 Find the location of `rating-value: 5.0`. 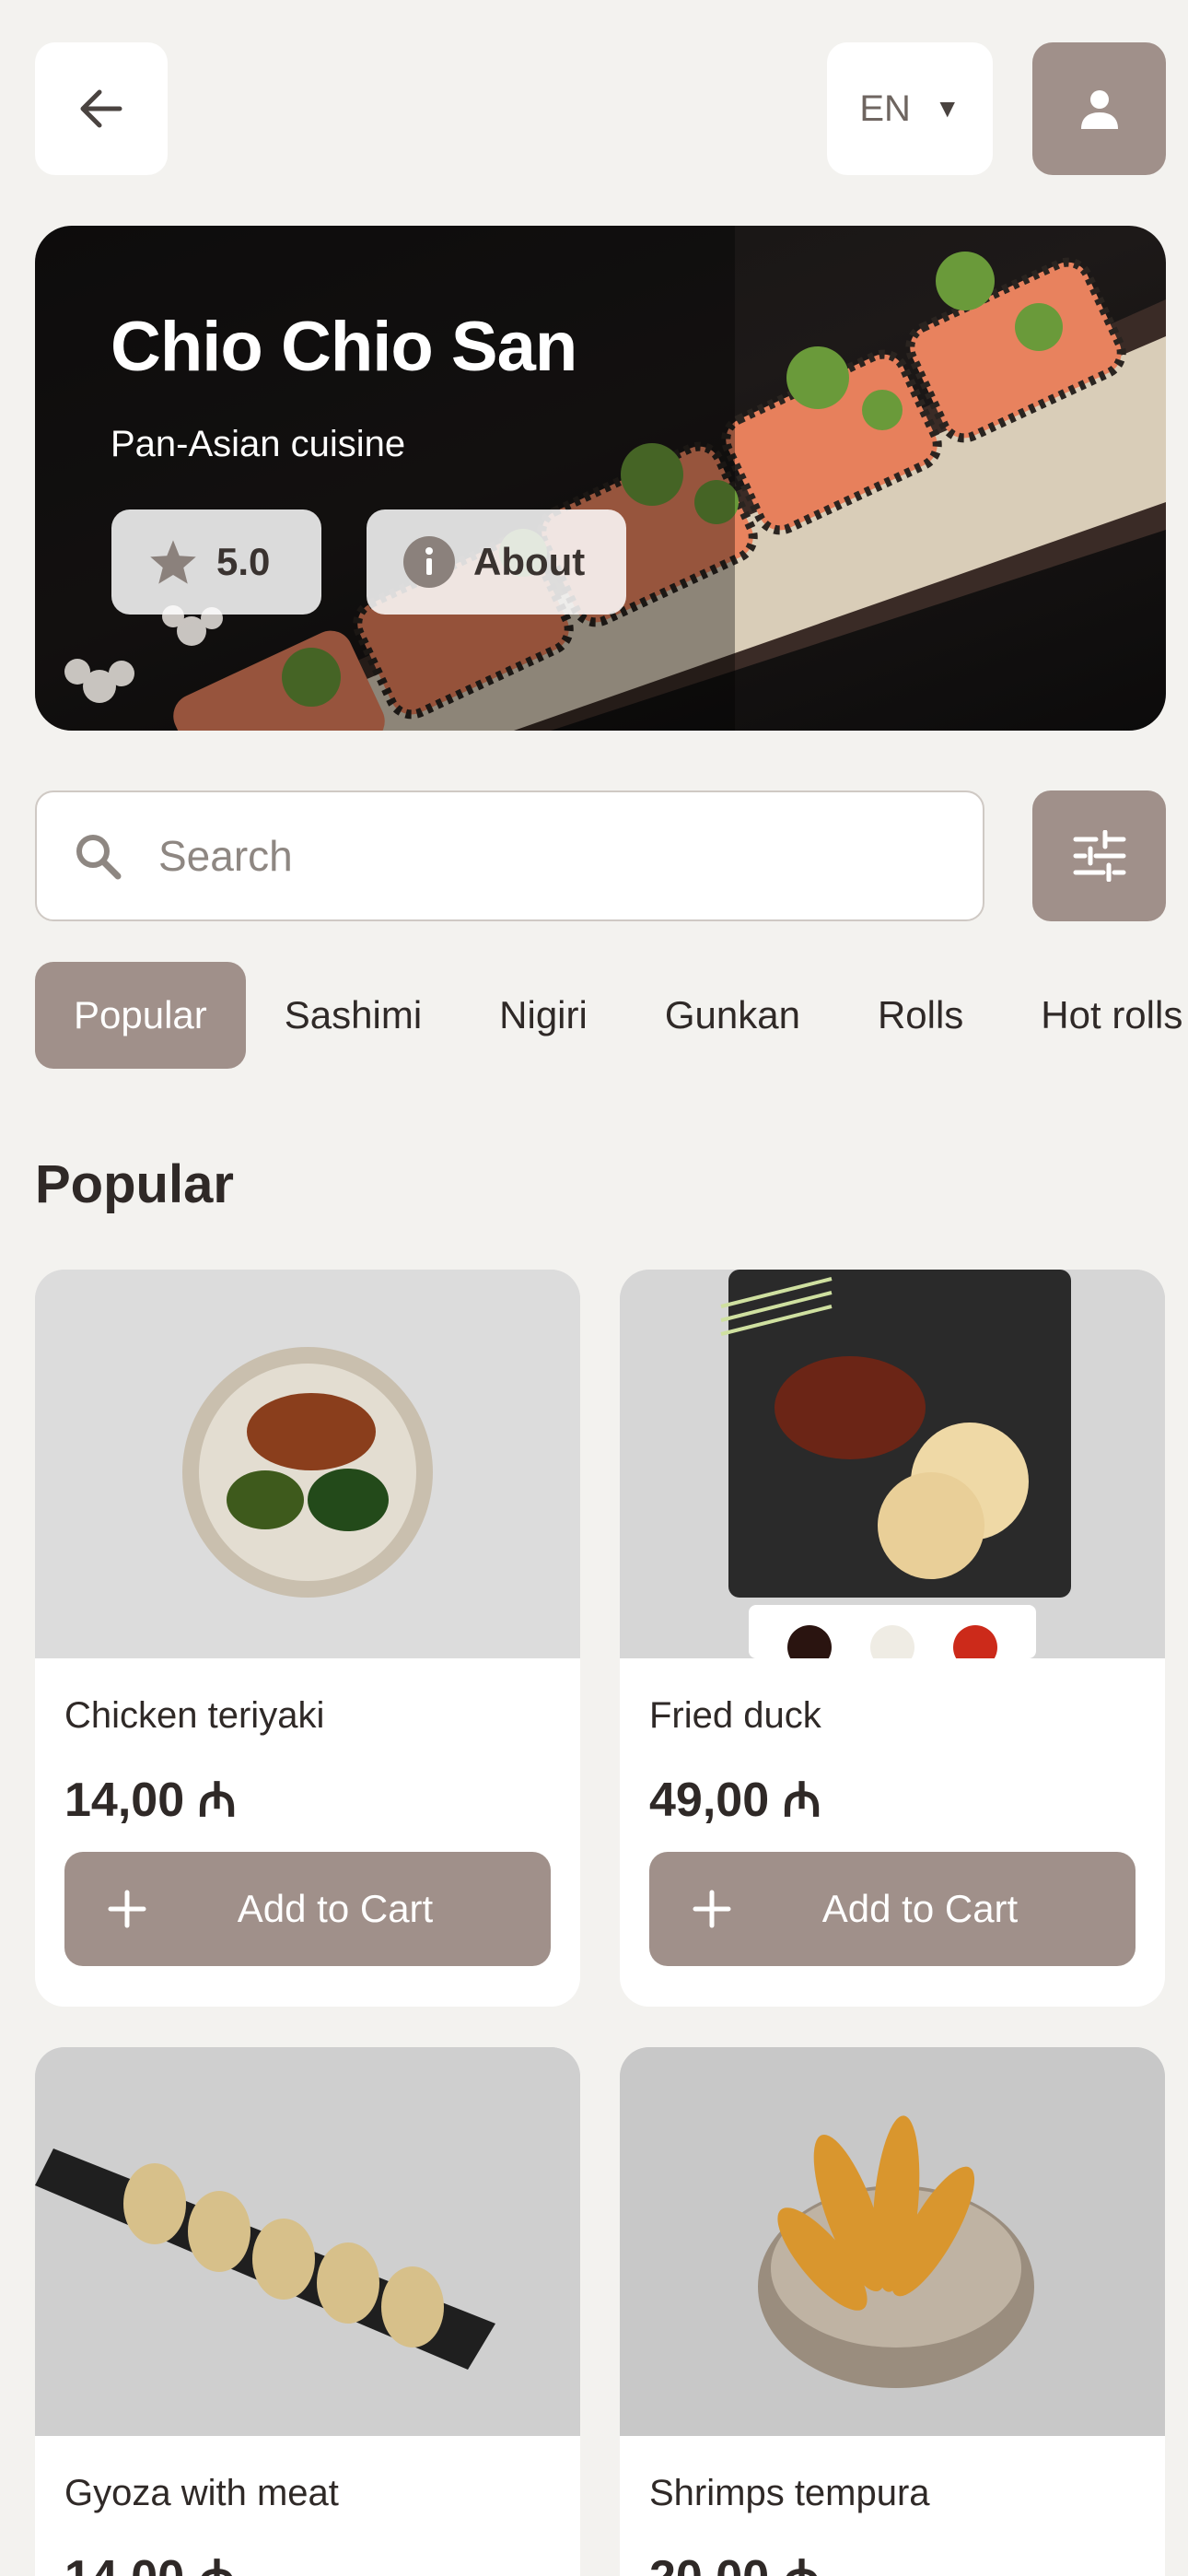

rating-value: 5.0 is located at coordinates (243, 561).